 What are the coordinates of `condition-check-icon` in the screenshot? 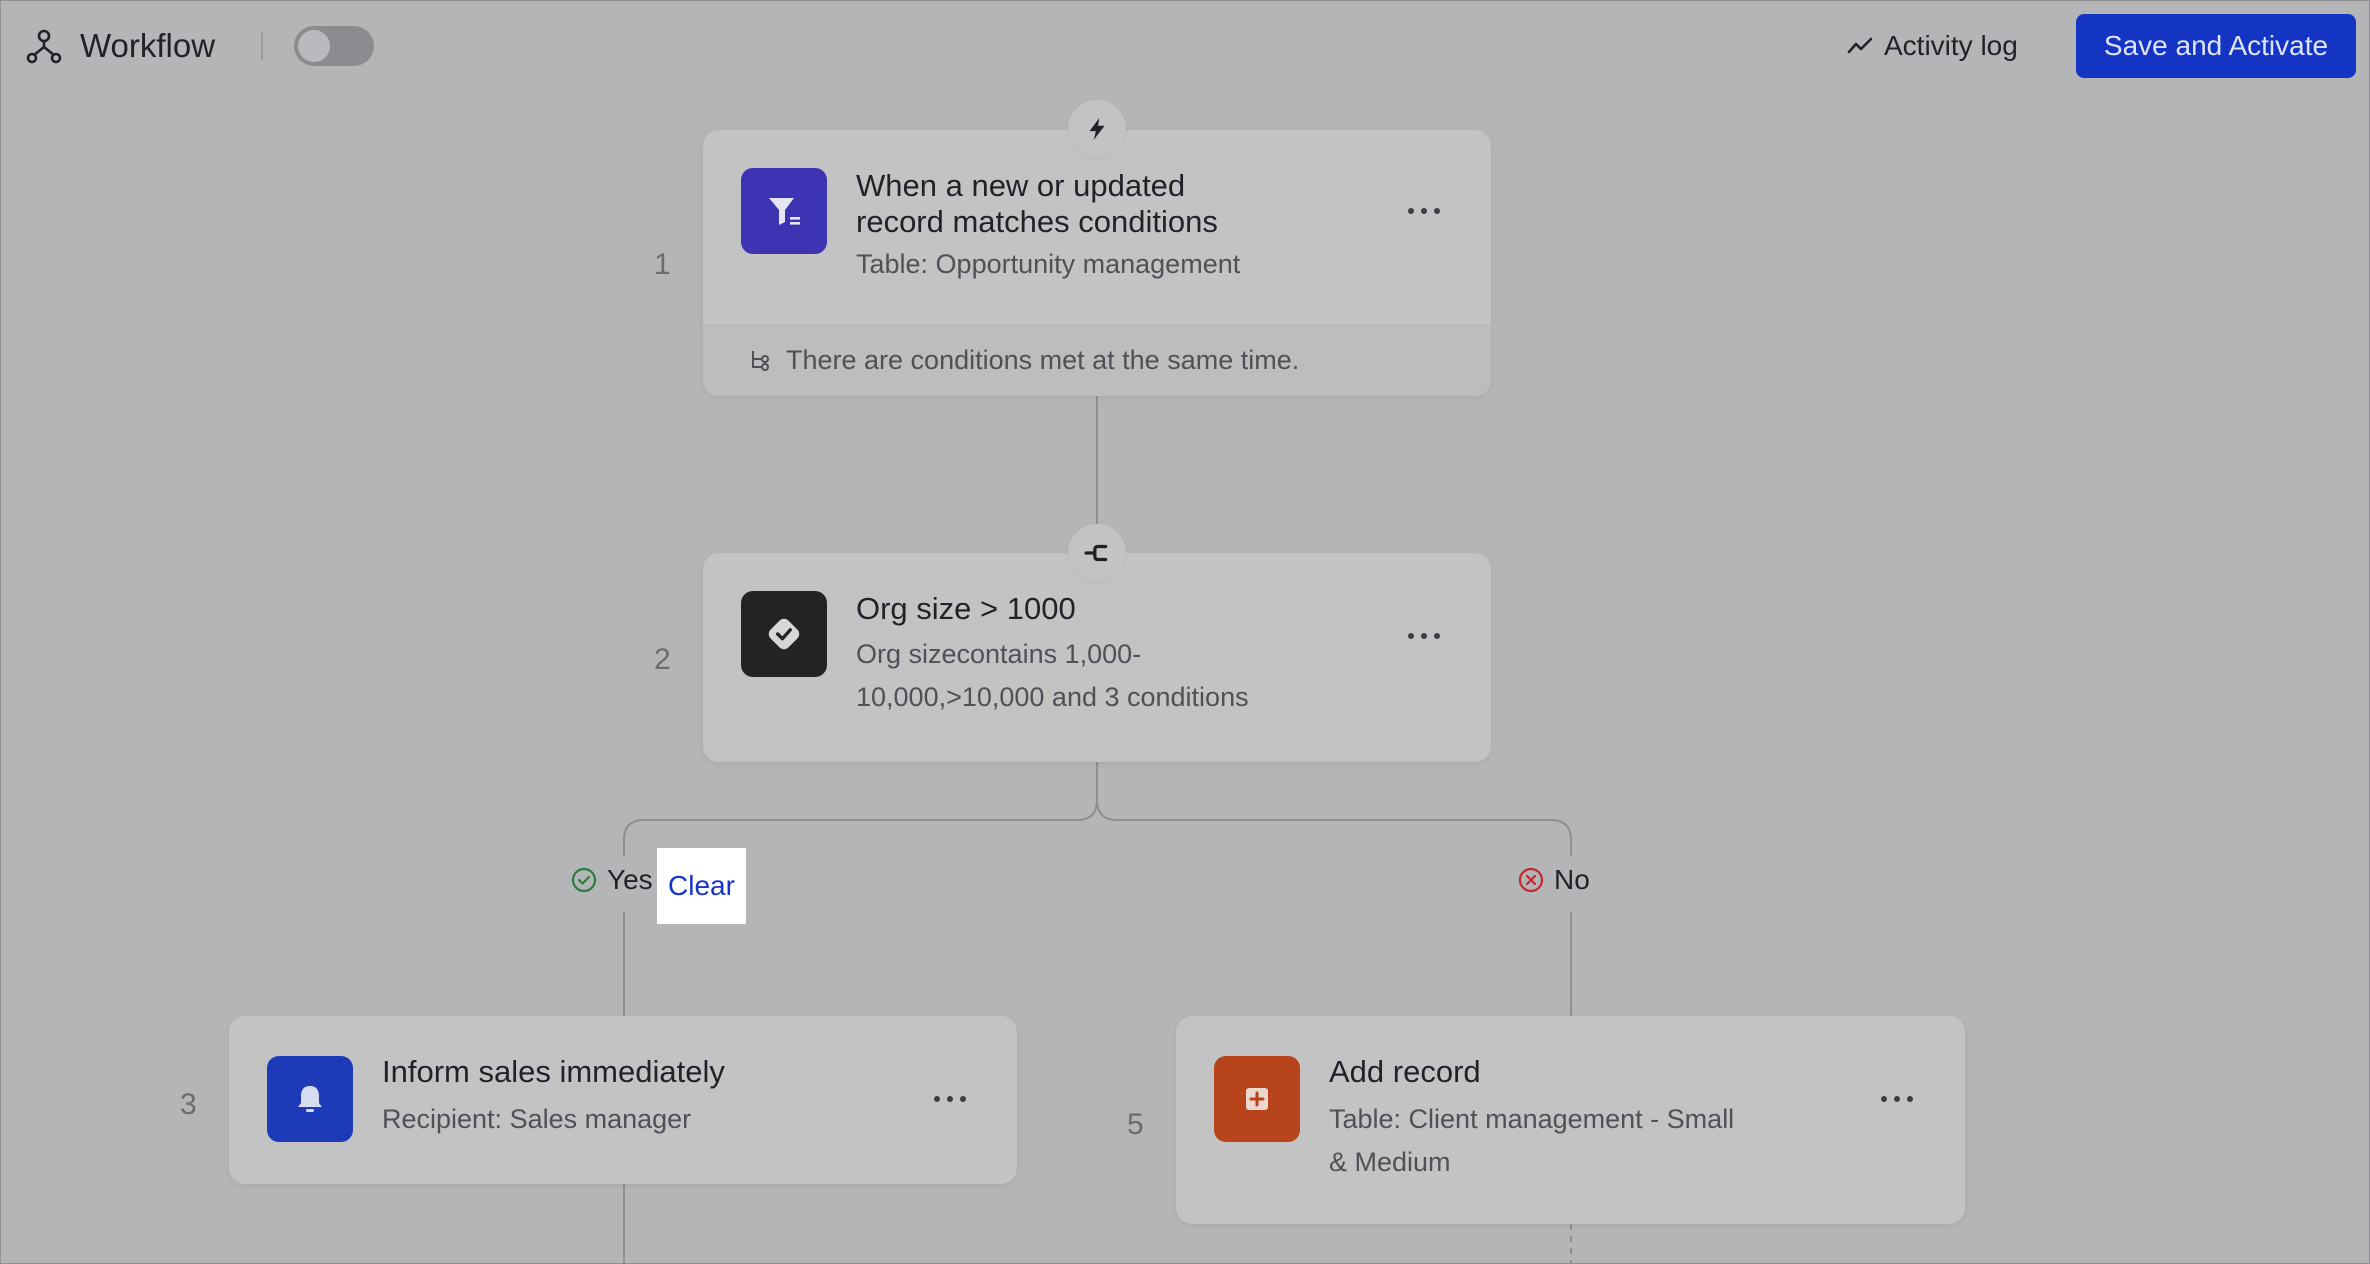 It's located at (784, 634).